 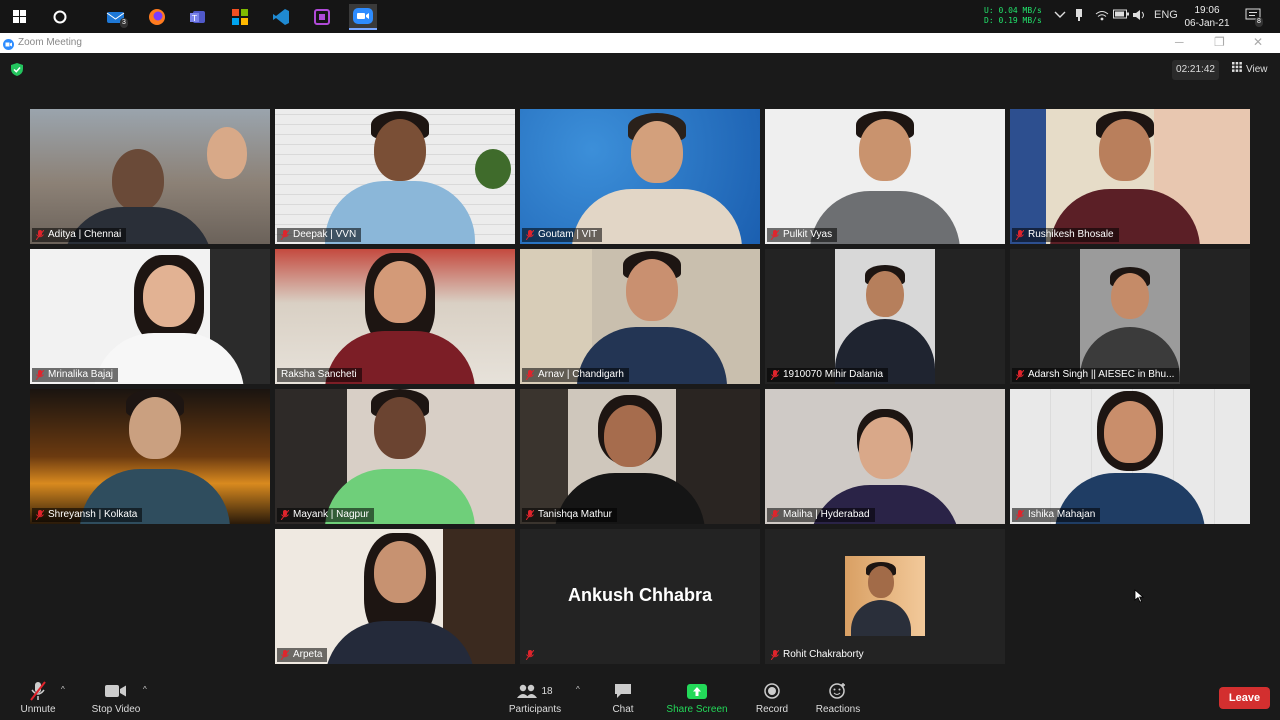 I want to click on grid-icon, so click(x=1237, y=70).